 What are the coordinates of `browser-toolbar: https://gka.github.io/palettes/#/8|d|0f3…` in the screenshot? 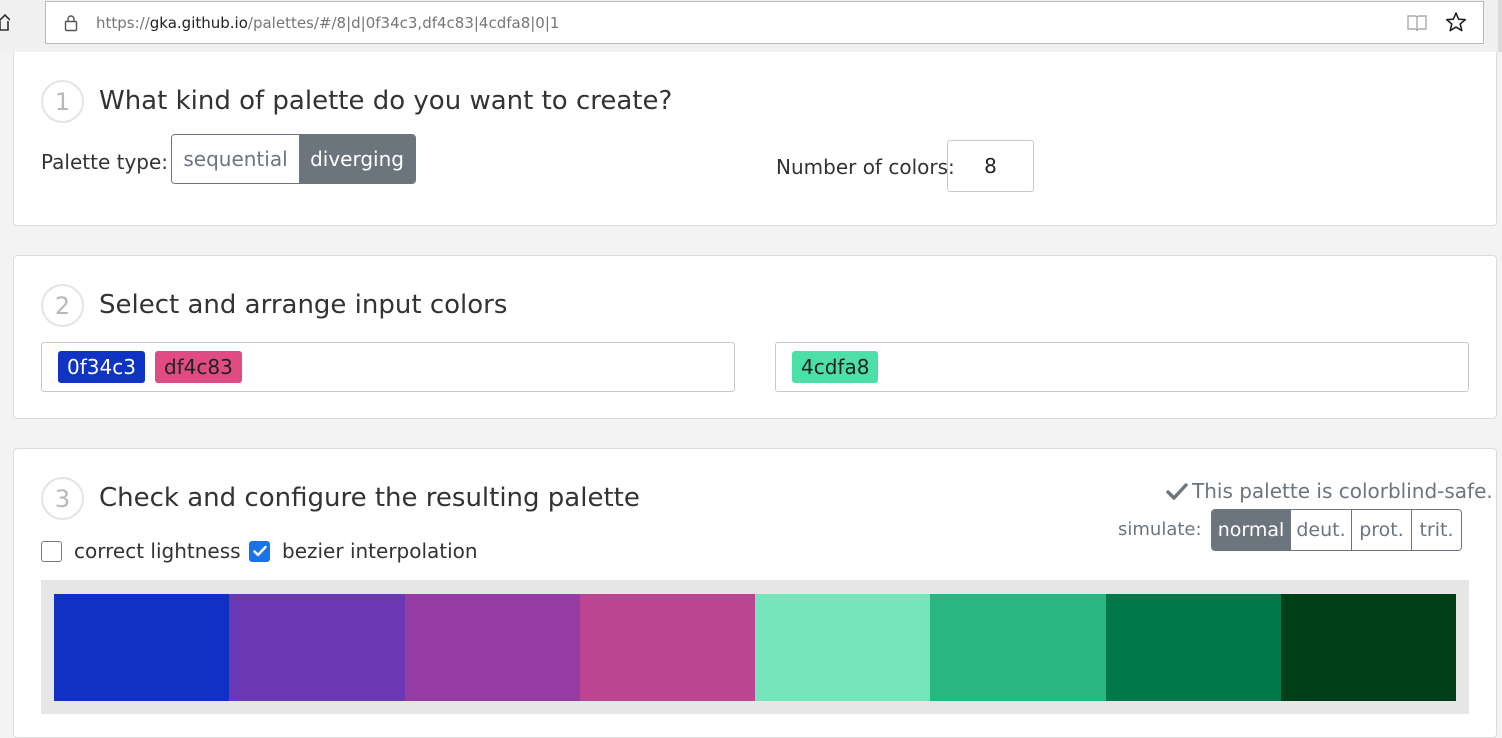 It's located at (751, 26).